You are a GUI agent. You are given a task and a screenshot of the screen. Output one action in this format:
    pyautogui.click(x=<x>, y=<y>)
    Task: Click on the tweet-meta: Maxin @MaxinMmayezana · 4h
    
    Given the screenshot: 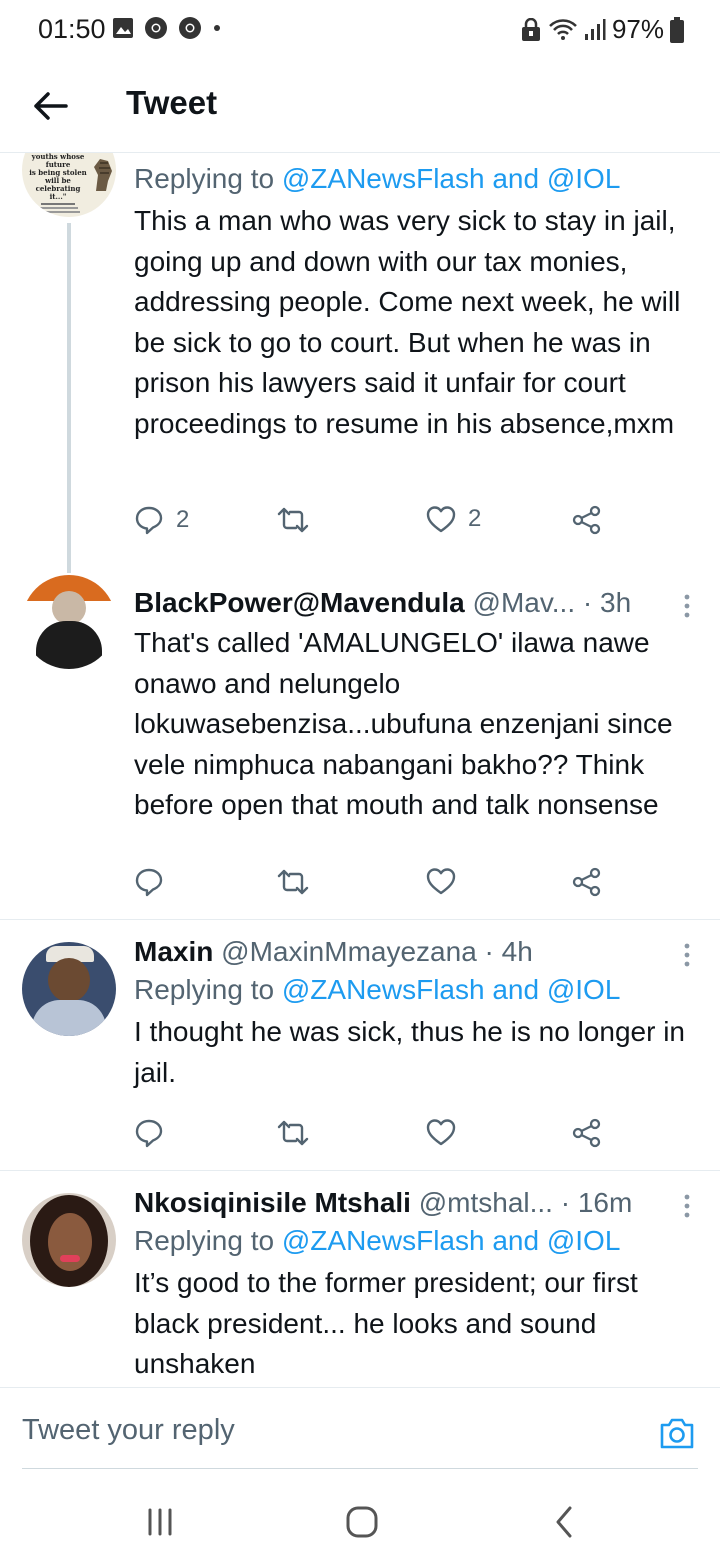 What is the action you would take?
    pyautogui.click(x=417, y=952)
    